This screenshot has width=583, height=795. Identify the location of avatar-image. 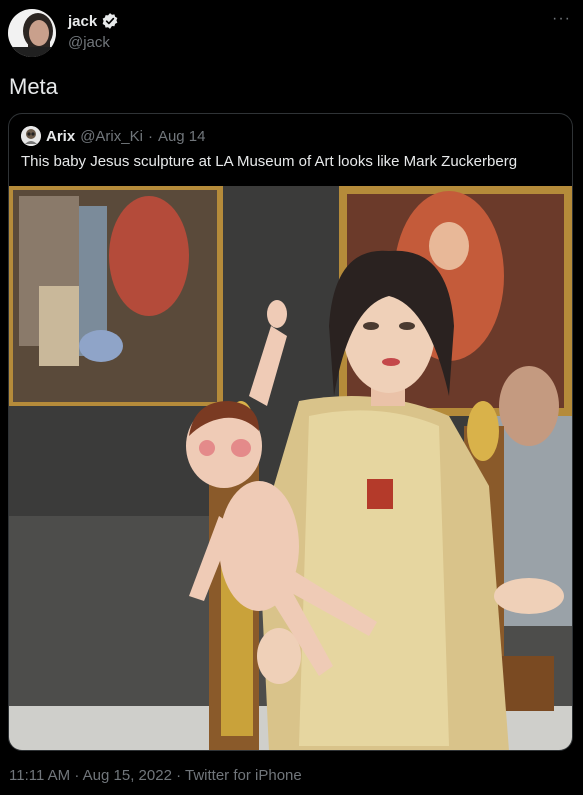
(32, 33).